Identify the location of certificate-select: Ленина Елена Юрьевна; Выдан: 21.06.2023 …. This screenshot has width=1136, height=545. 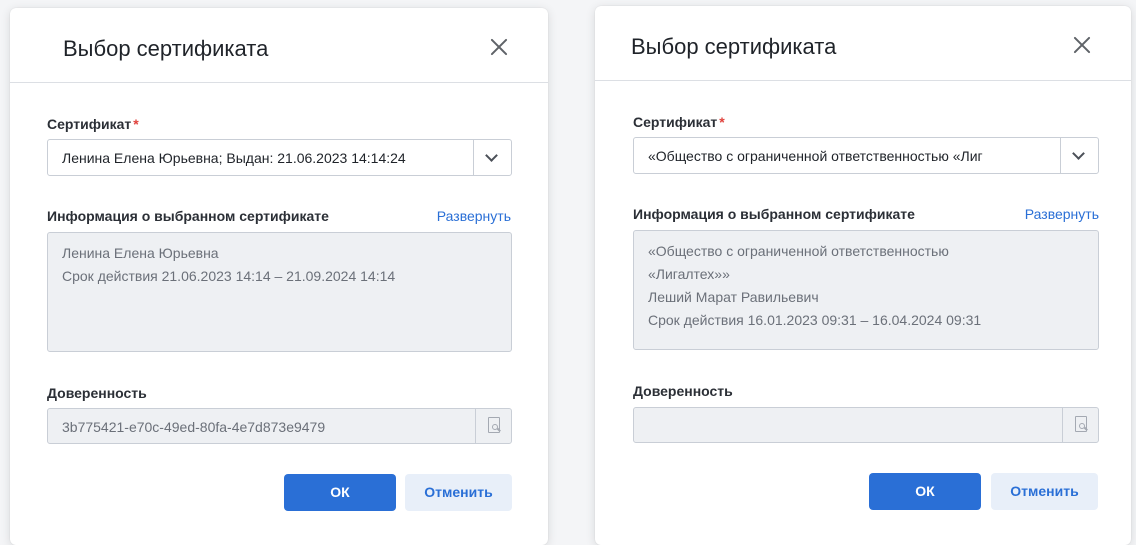
(279, 157).